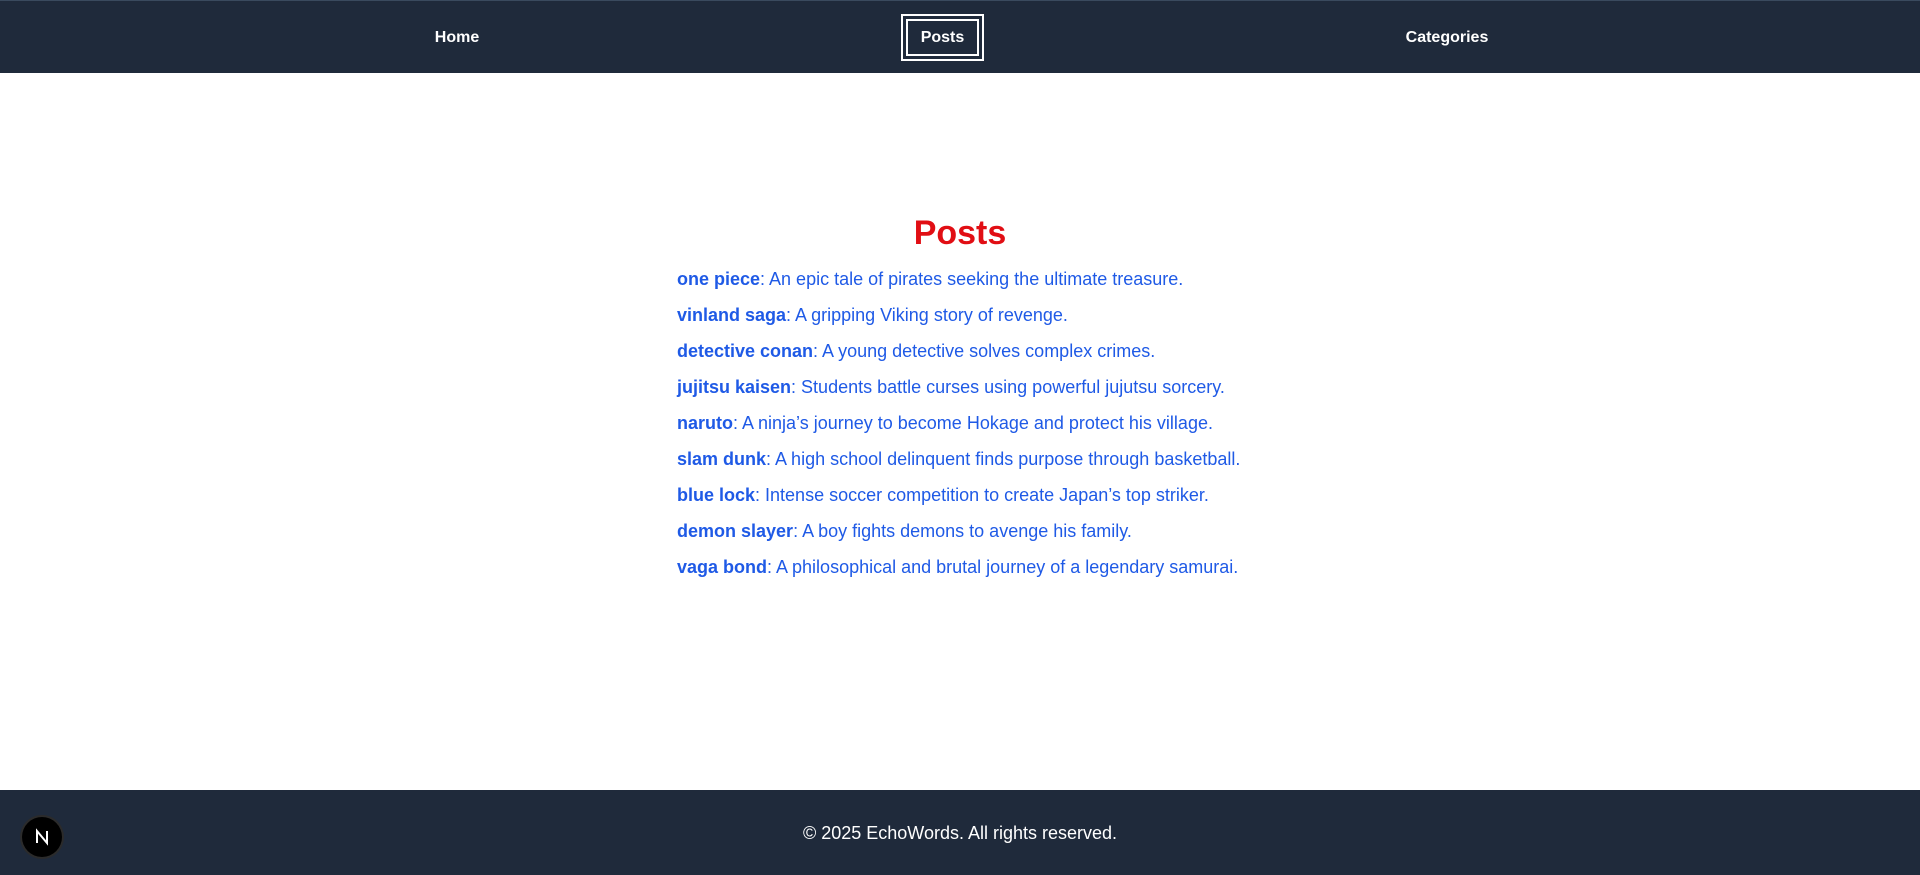 This screenshot has height=875, width=1920. I want to click on post-title: jujitsu kaisen, so click(734, 387).